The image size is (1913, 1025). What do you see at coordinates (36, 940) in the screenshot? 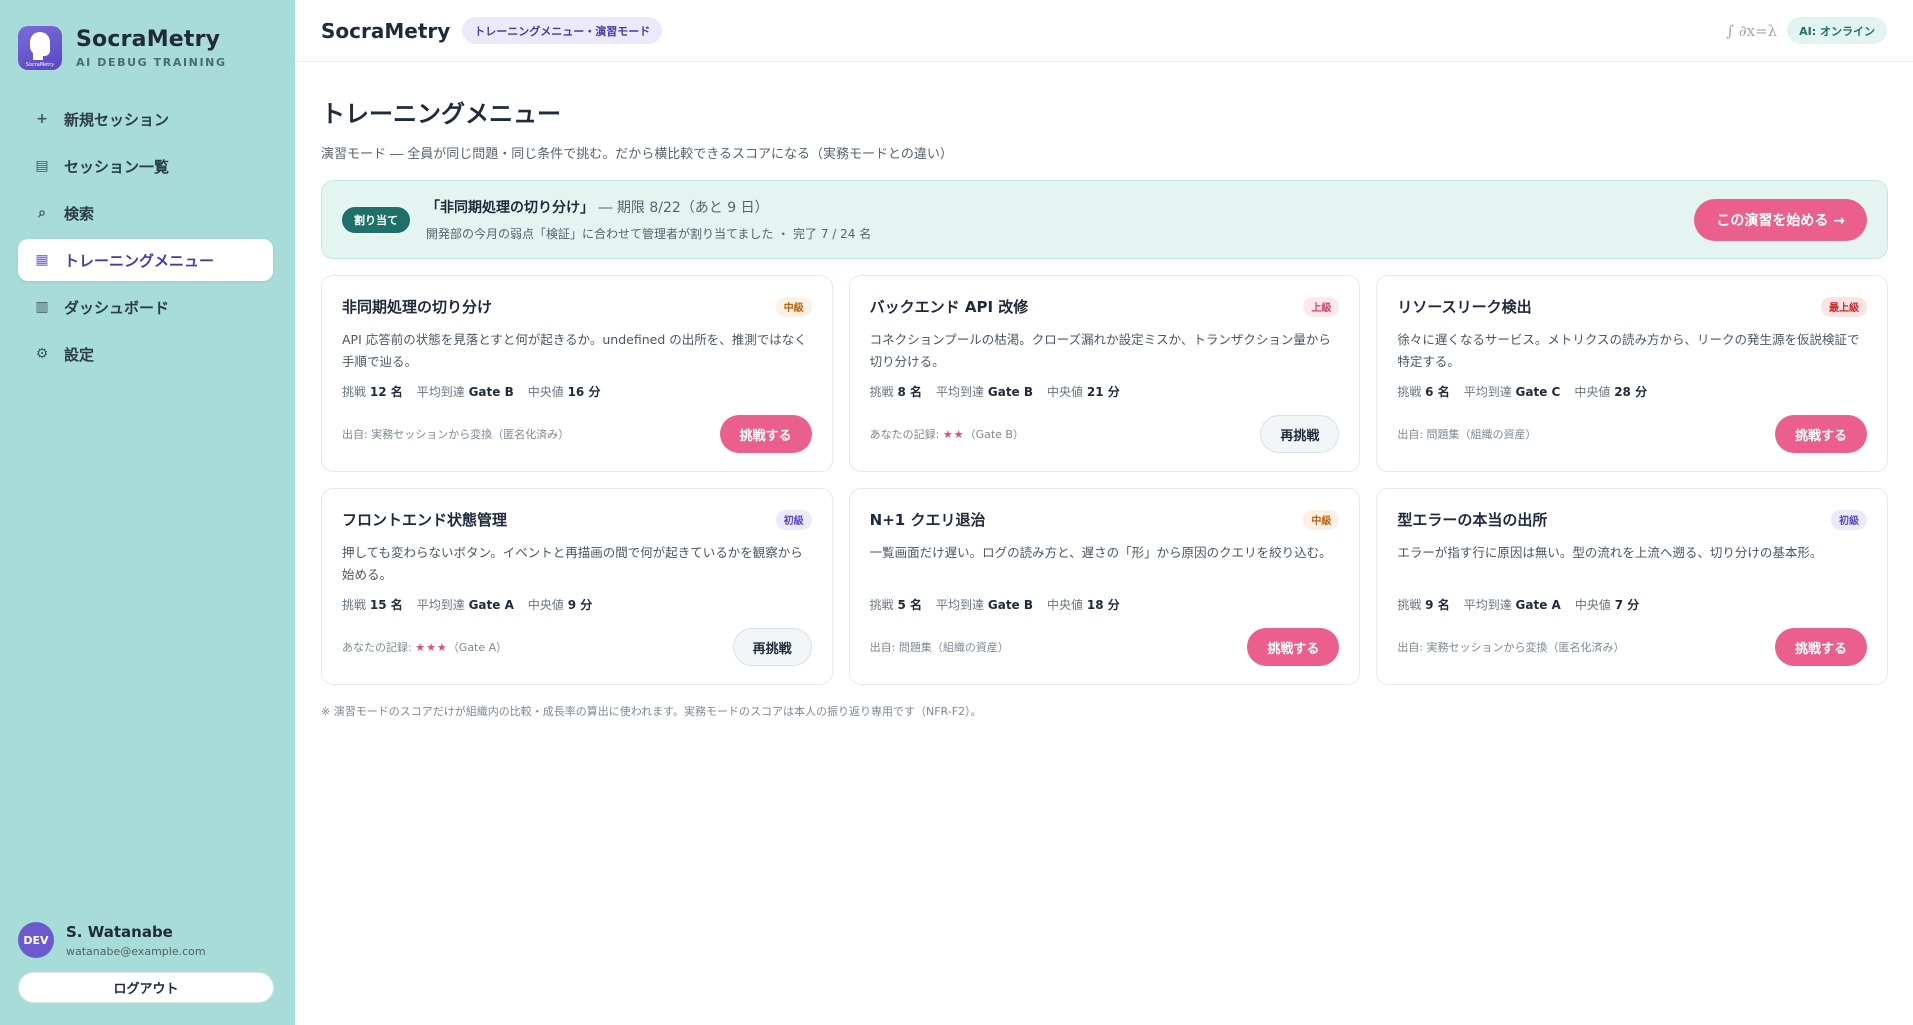
I see `avatar: DEV` at bounding box center [36, 940].